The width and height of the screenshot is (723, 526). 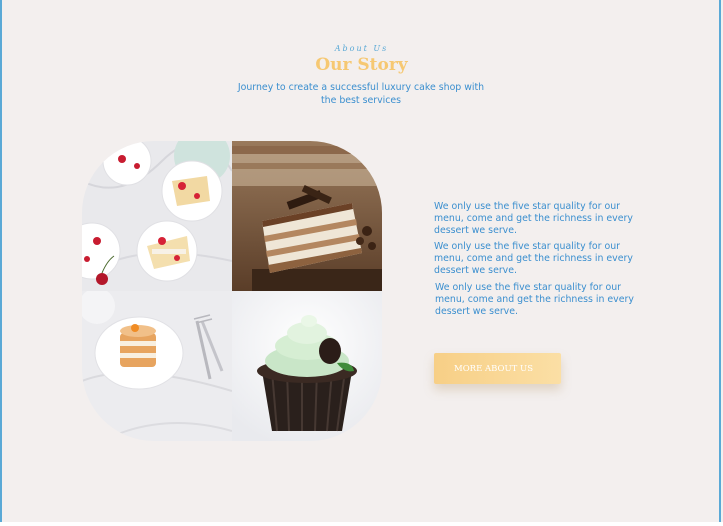 What do you see at coordinates (307, 366) in the screenshot?
I see `mint-cupcake-image` at bounding box center [307, 366].